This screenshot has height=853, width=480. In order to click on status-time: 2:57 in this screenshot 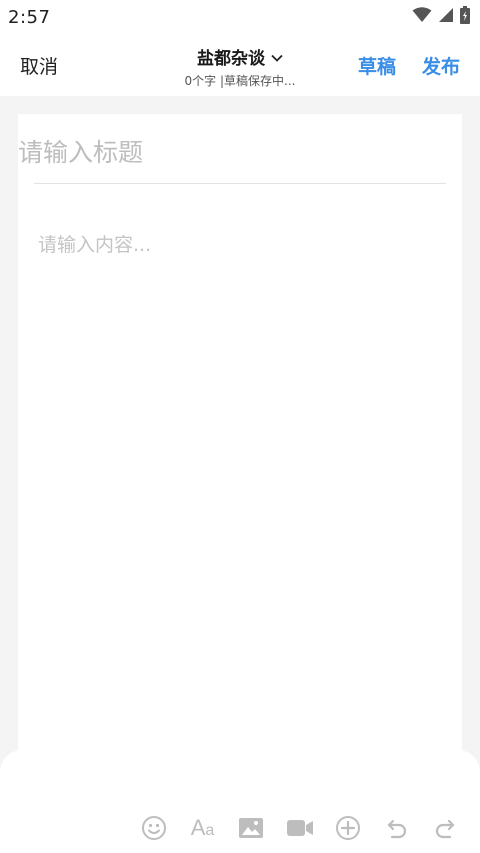, I will do `click(29, 17)`.